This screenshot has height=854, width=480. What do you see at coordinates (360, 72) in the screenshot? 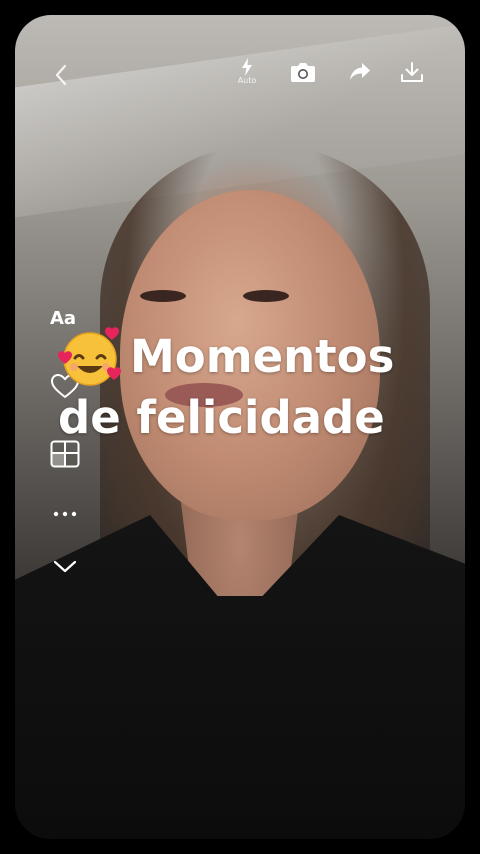
I see `share-icon` at bounding box center [360, 72].